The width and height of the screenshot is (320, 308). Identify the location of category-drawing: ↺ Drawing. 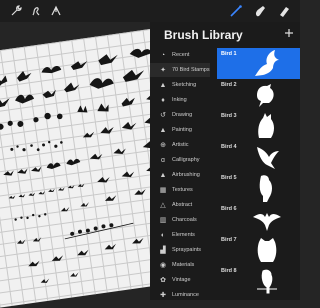
(180, 115).